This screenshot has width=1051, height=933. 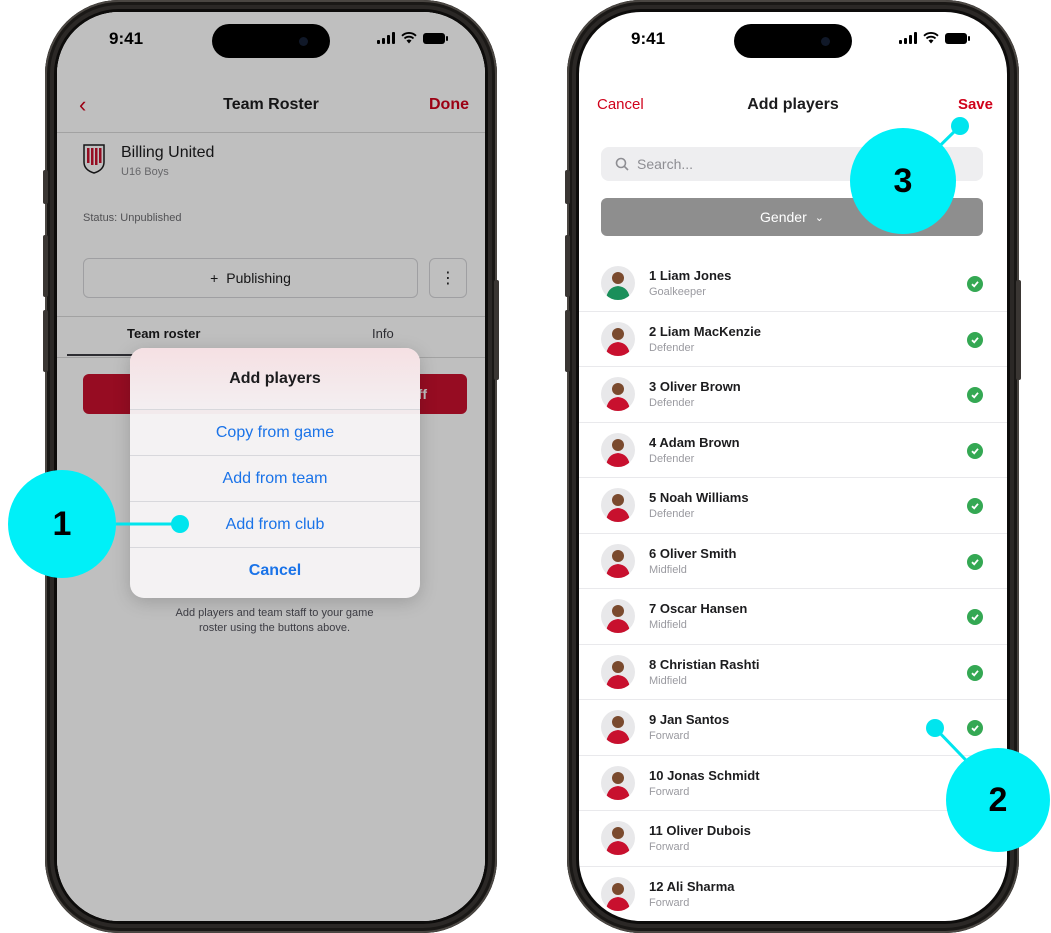 I want to click on nav-bar: Cancel Add players Save, so click(x=793, y=113).